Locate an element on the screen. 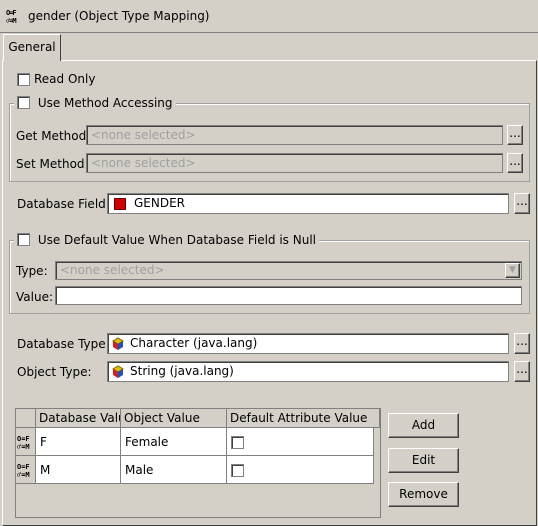 Image resolution: width=538 pixels, height=526 pixels. add-button: Add is located at coordinates (423, 425).